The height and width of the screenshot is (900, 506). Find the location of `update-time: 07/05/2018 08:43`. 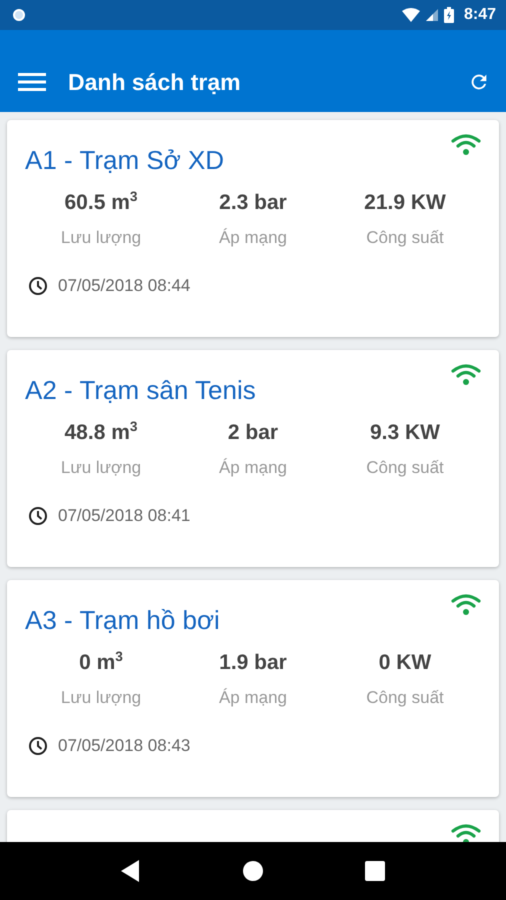

update-time: 07/05/2018 08:43 is located at coordinates (124, 746).